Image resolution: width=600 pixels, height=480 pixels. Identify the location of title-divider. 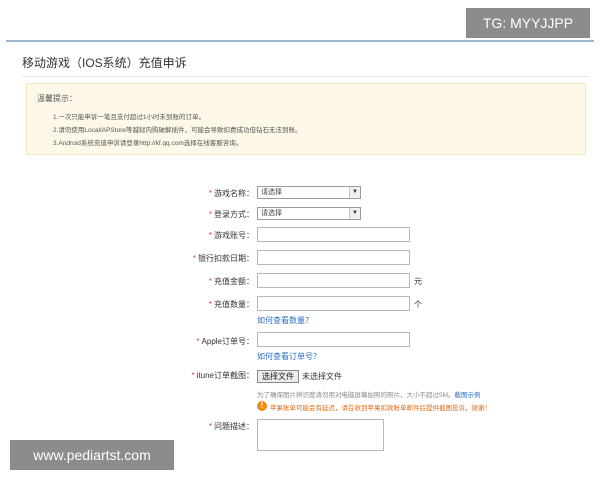
(305, 76).